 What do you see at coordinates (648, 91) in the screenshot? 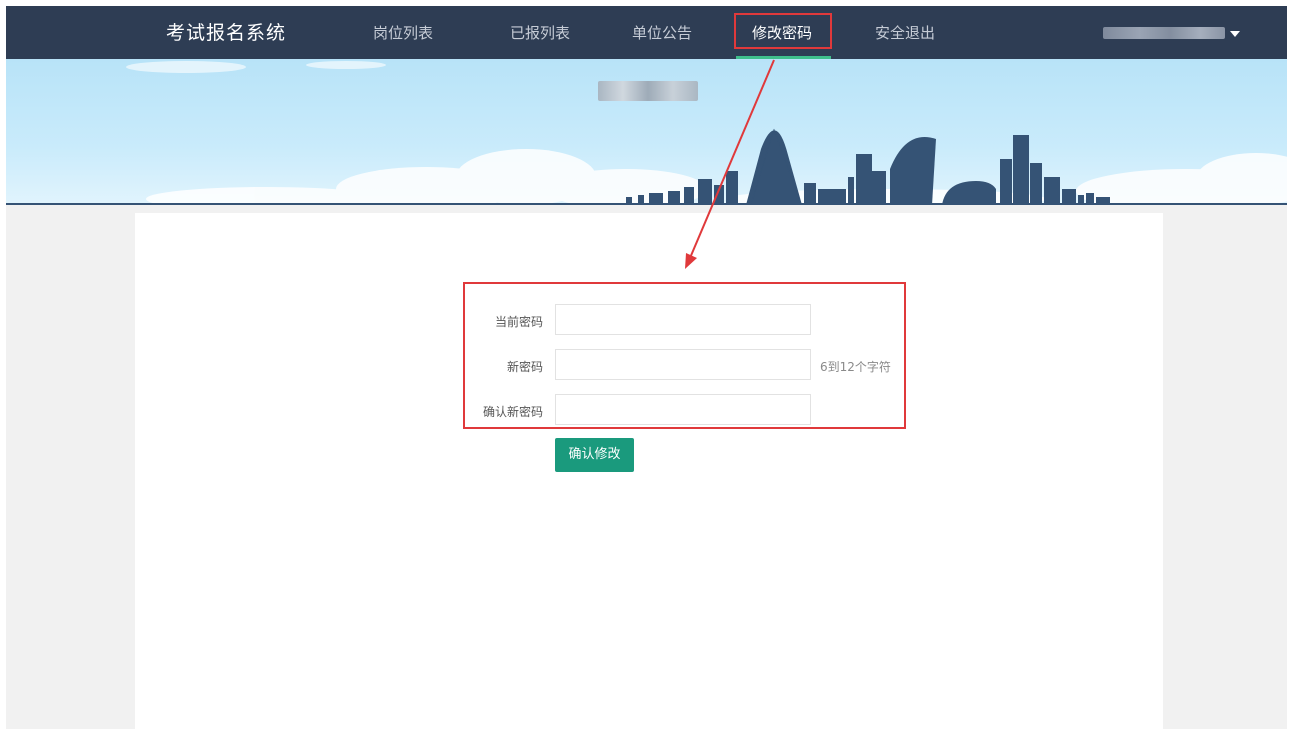
I see `unit-name-redacted` at bounding box center [648, 91].